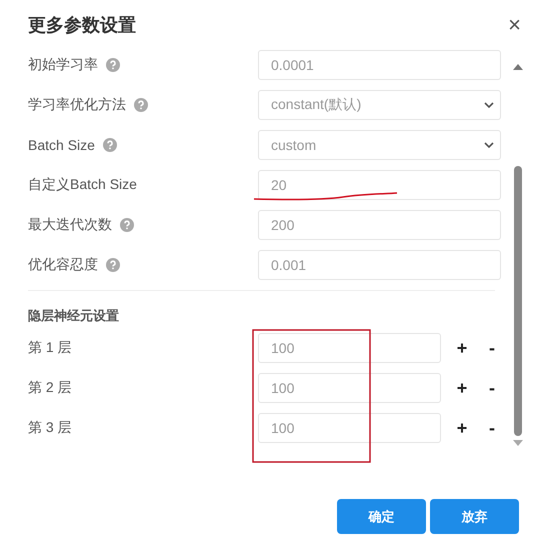  Describe the element at coordinates (379, 185) in the screenshot. I see `input-field: 20` at that location.